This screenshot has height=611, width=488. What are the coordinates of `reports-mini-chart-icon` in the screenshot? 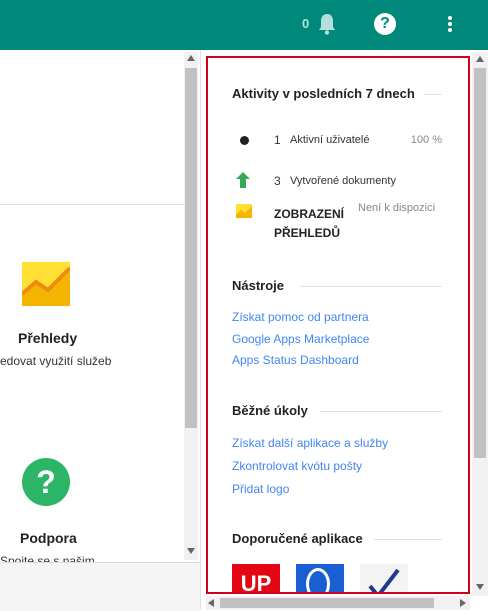 It's located at (244, 211).